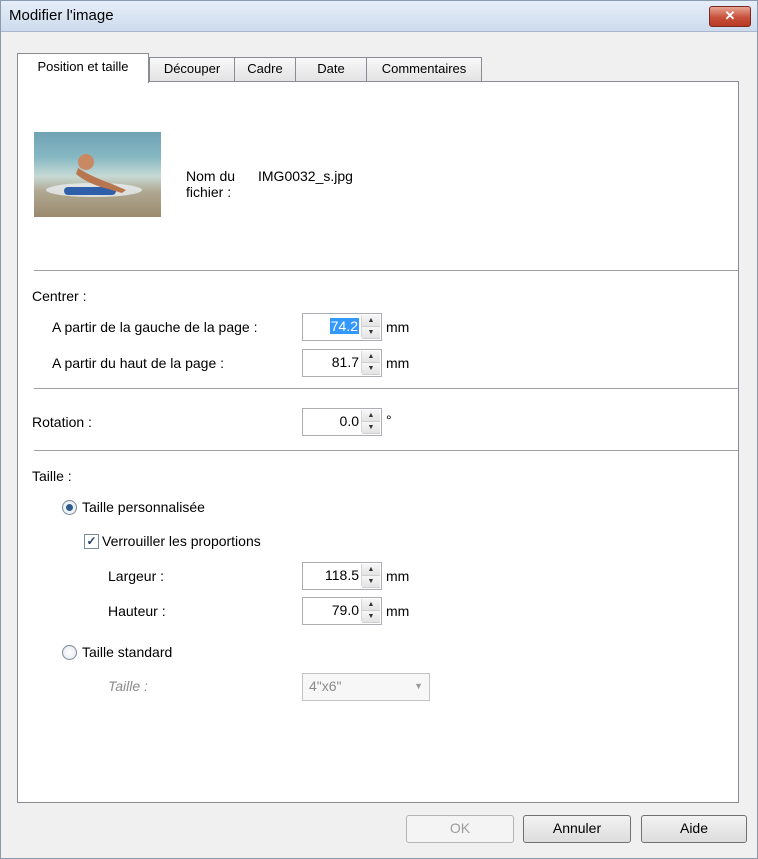 The image size is (758, 859). What do you see at coordinates (325, 686) in the screenshot?
I see `standard-size-value: 4"x6"` at bounding box center [325, 686].